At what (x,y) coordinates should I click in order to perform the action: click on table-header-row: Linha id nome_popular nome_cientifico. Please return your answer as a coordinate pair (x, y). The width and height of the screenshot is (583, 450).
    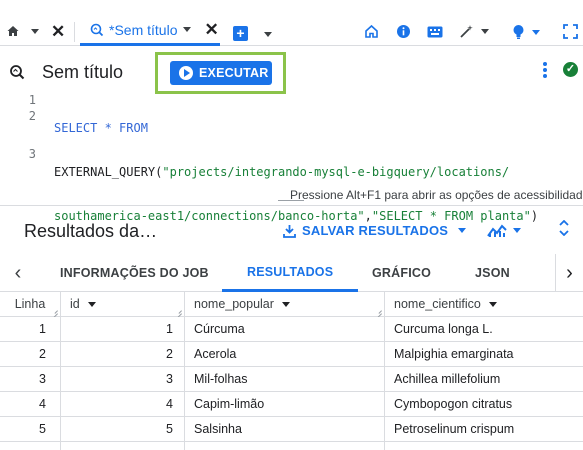
    Looking at the image, I should click on (291, 304).